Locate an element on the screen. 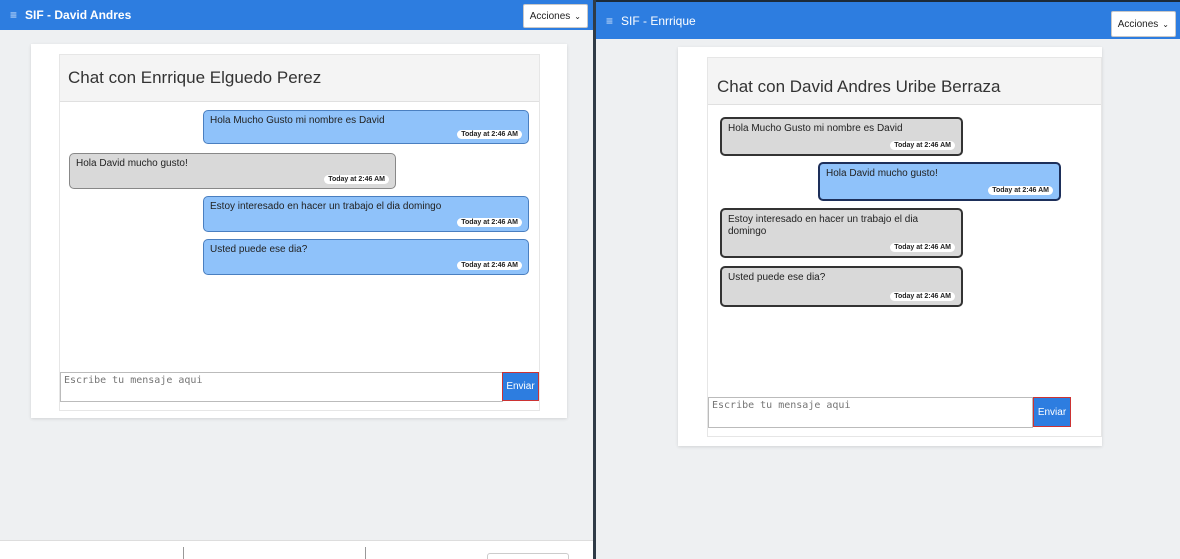  chat-title: Chat con Enrrique Elguedo Perez is located at coordinates (299, 78).